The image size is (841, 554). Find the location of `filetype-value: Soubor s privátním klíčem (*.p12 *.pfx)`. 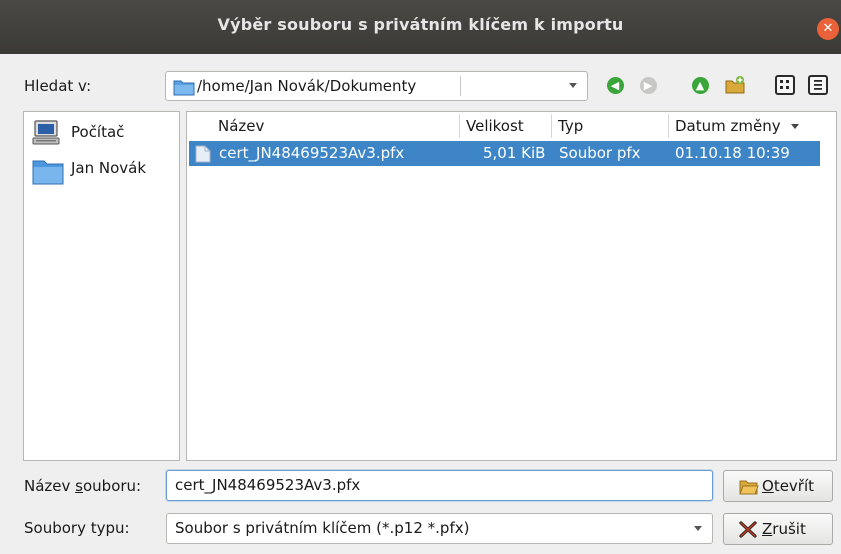

filetype-value: Soubor s privátním klíčem (*.p12 *.pfx) is located at coordinates (322, 528).